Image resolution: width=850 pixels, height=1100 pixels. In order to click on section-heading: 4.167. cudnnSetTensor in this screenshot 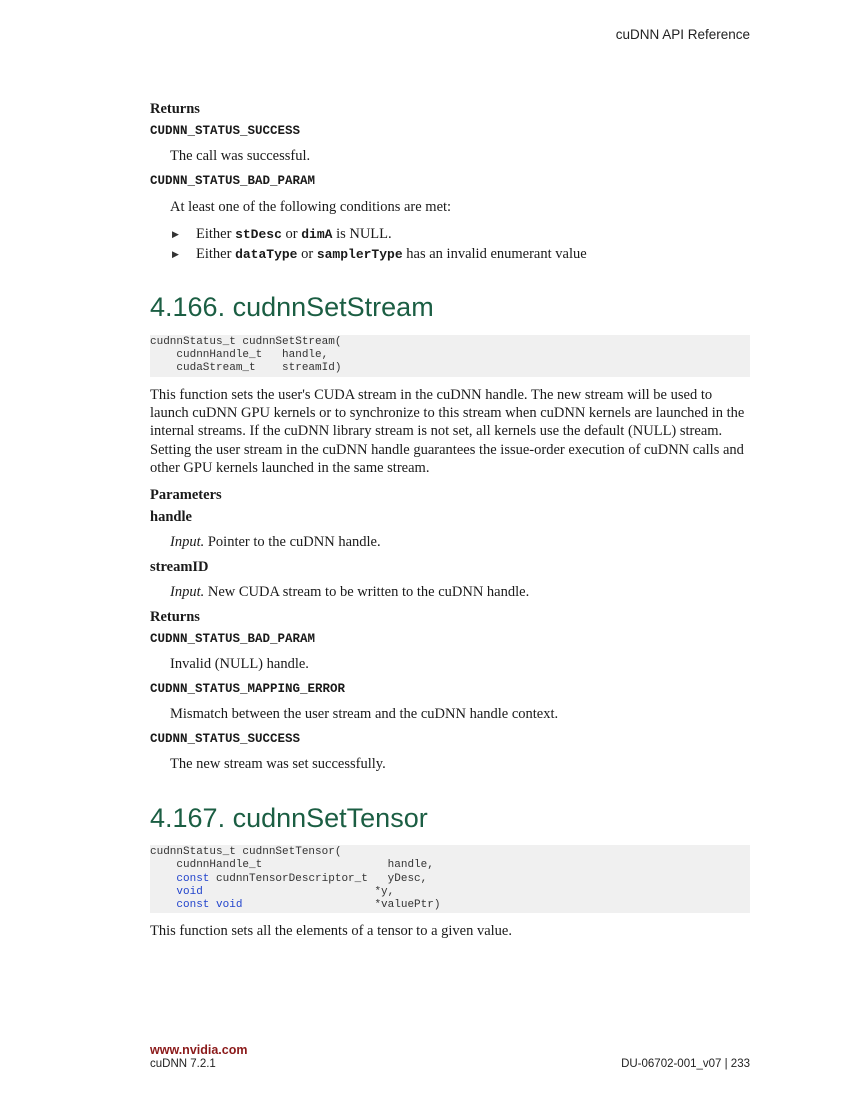, I will do `click(289, 818)`.